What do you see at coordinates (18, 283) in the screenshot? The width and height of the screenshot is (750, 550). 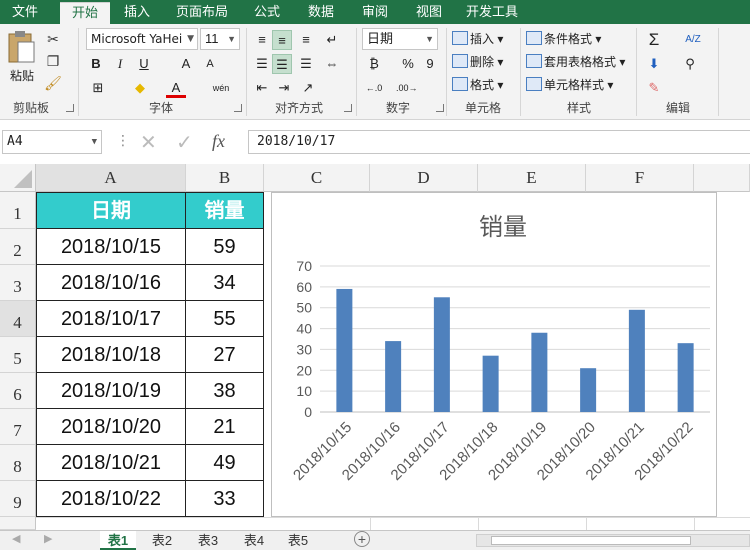 I see `row-header-3: 3` at bounding box center [18, 283].